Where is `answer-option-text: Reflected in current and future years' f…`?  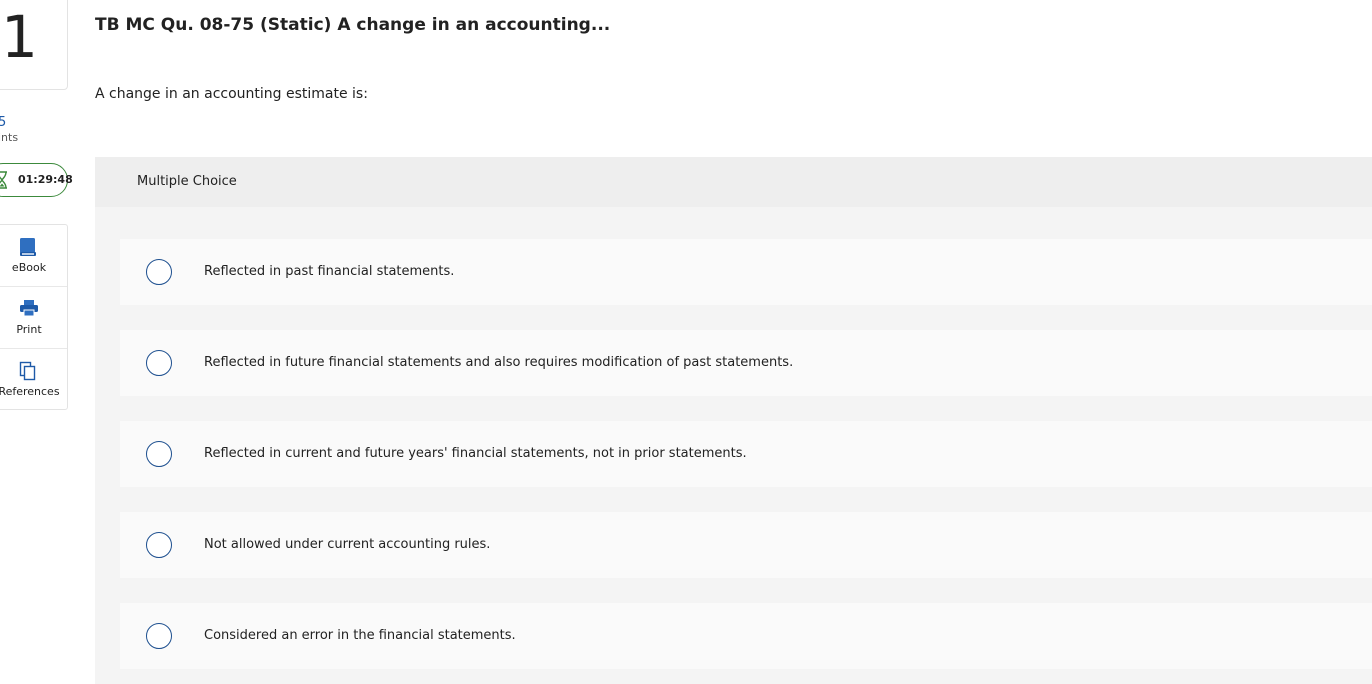
answer-option-text: Reflected in current and future years' f… is located at coordinates (475, 453).